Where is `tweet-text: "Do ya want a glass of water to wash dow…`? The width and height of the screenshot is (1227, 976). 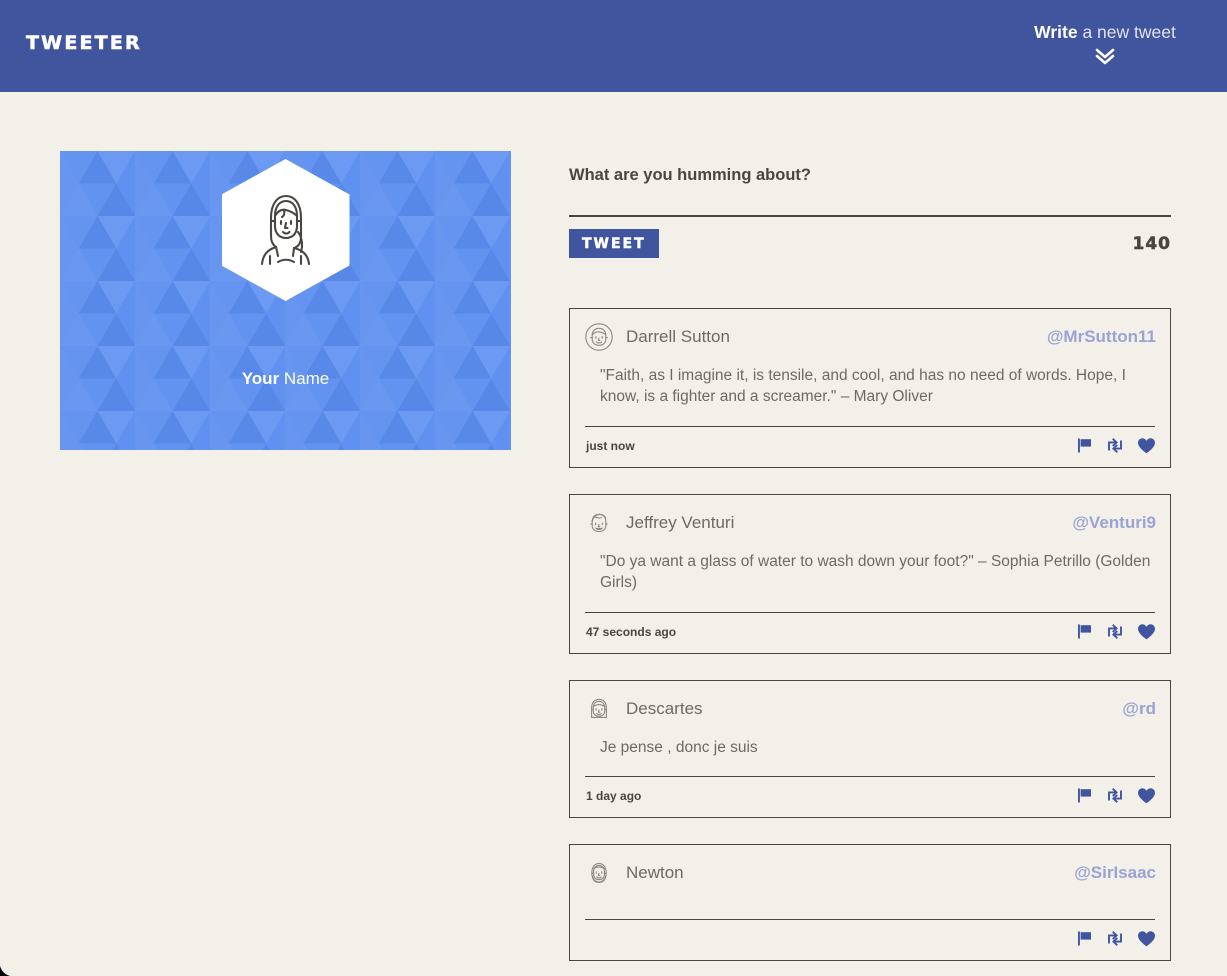 tweet-text: "Do ya want a glass of water to wash dow… is located at coordinates (875, 572).